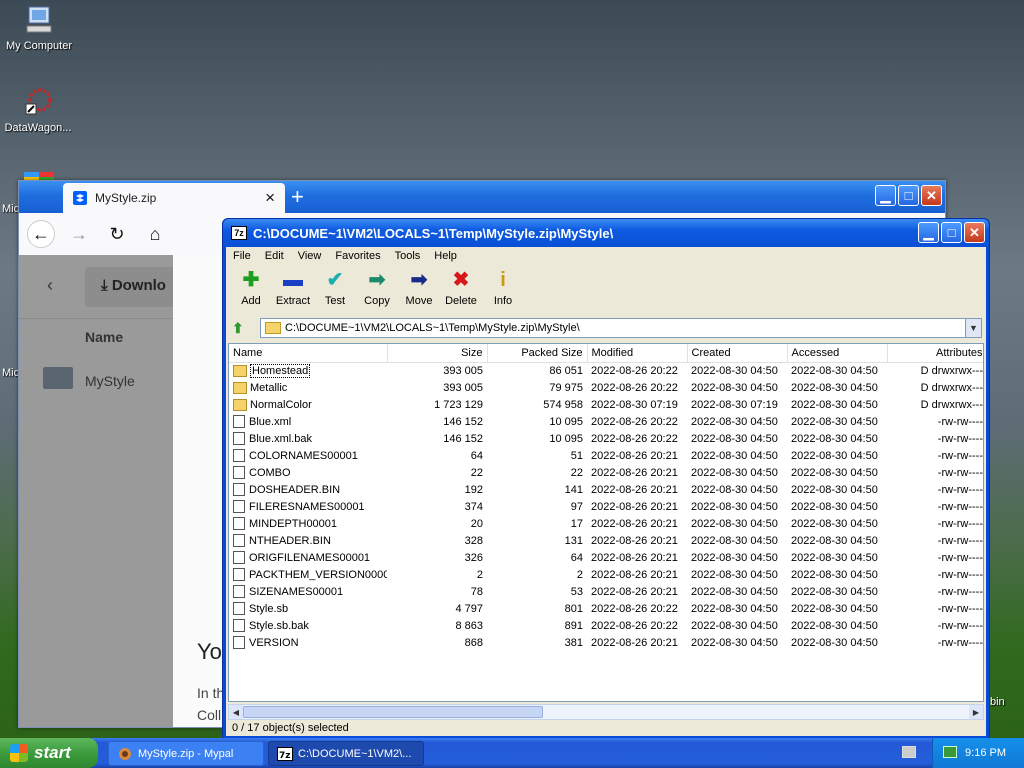 Image resolution: width=1024 pixels, height=768 pixels. Describe the element at coordinates (110, 381) in the screenshot. I see `folder-name: MyStyle` at that location.